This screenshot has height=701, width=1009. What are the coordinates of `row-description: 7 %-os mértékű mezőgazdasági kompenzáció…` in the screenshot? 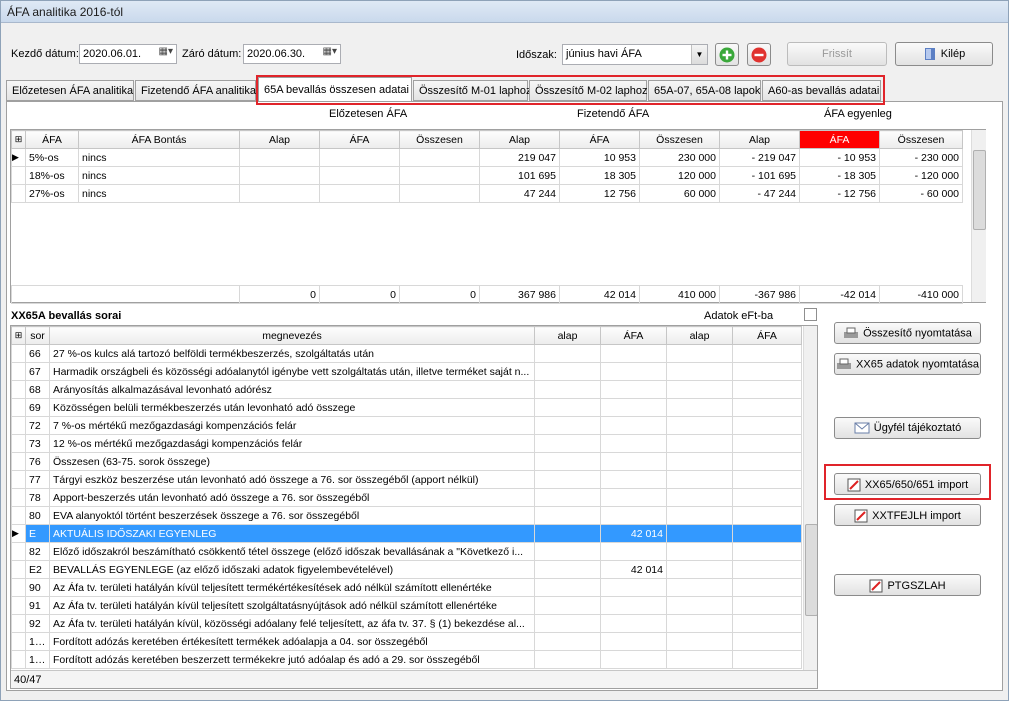 It's located at (292, 425).